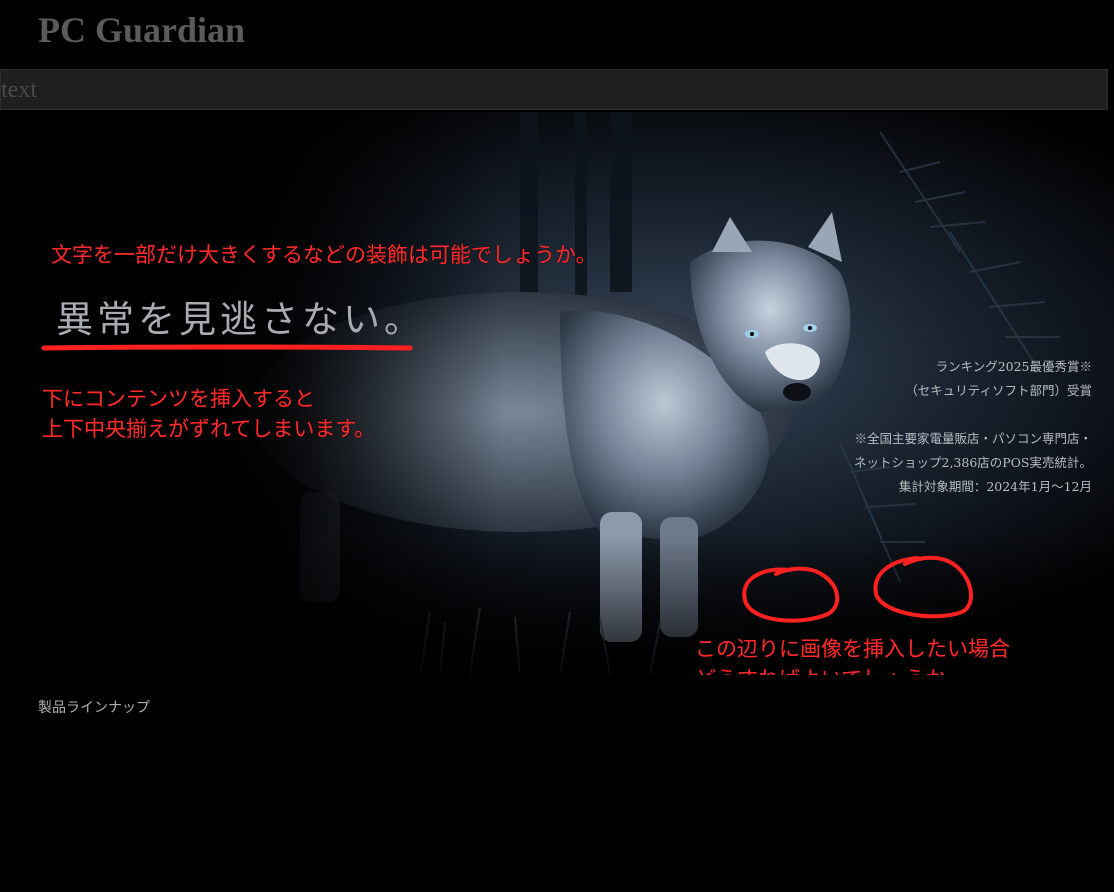 This screenshot has width=1114, height=892. What do you see at coordinates (324, 255) in the screenshot?
I see `annotation-note-1: 文字を一部だけ大きくするなどの装飾は可能でしょうか。` at bounding box center [324, 255].